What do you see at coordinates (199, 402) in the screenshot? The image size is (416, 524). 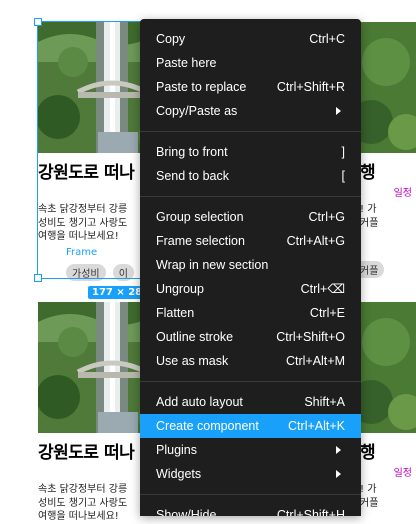 I see `menu-item-label: Add auto layout` at bounding box center [199, 402].